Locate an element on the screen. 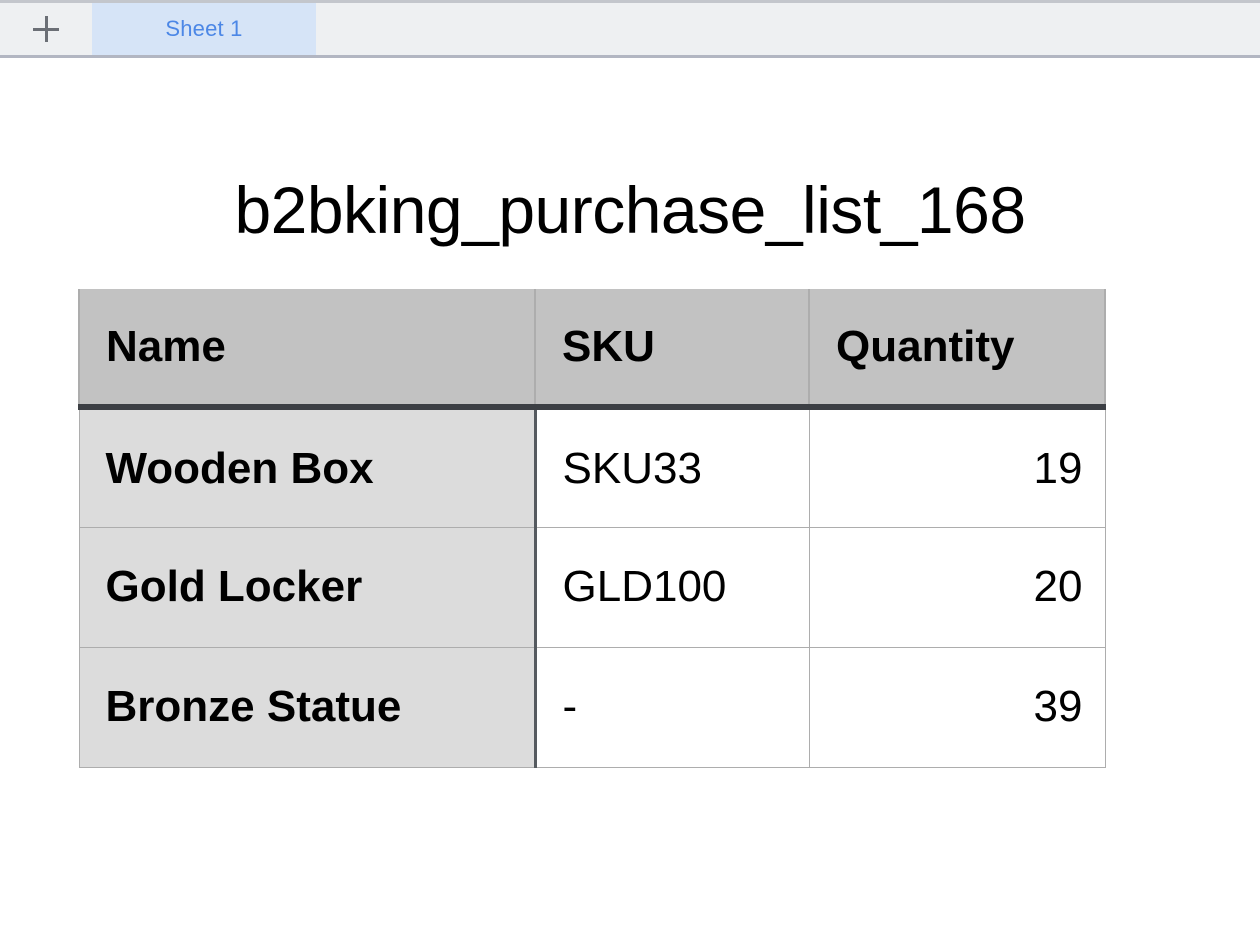 The image size is (1260, 950). tab-bar-filler is located at coordinates (788, 29).